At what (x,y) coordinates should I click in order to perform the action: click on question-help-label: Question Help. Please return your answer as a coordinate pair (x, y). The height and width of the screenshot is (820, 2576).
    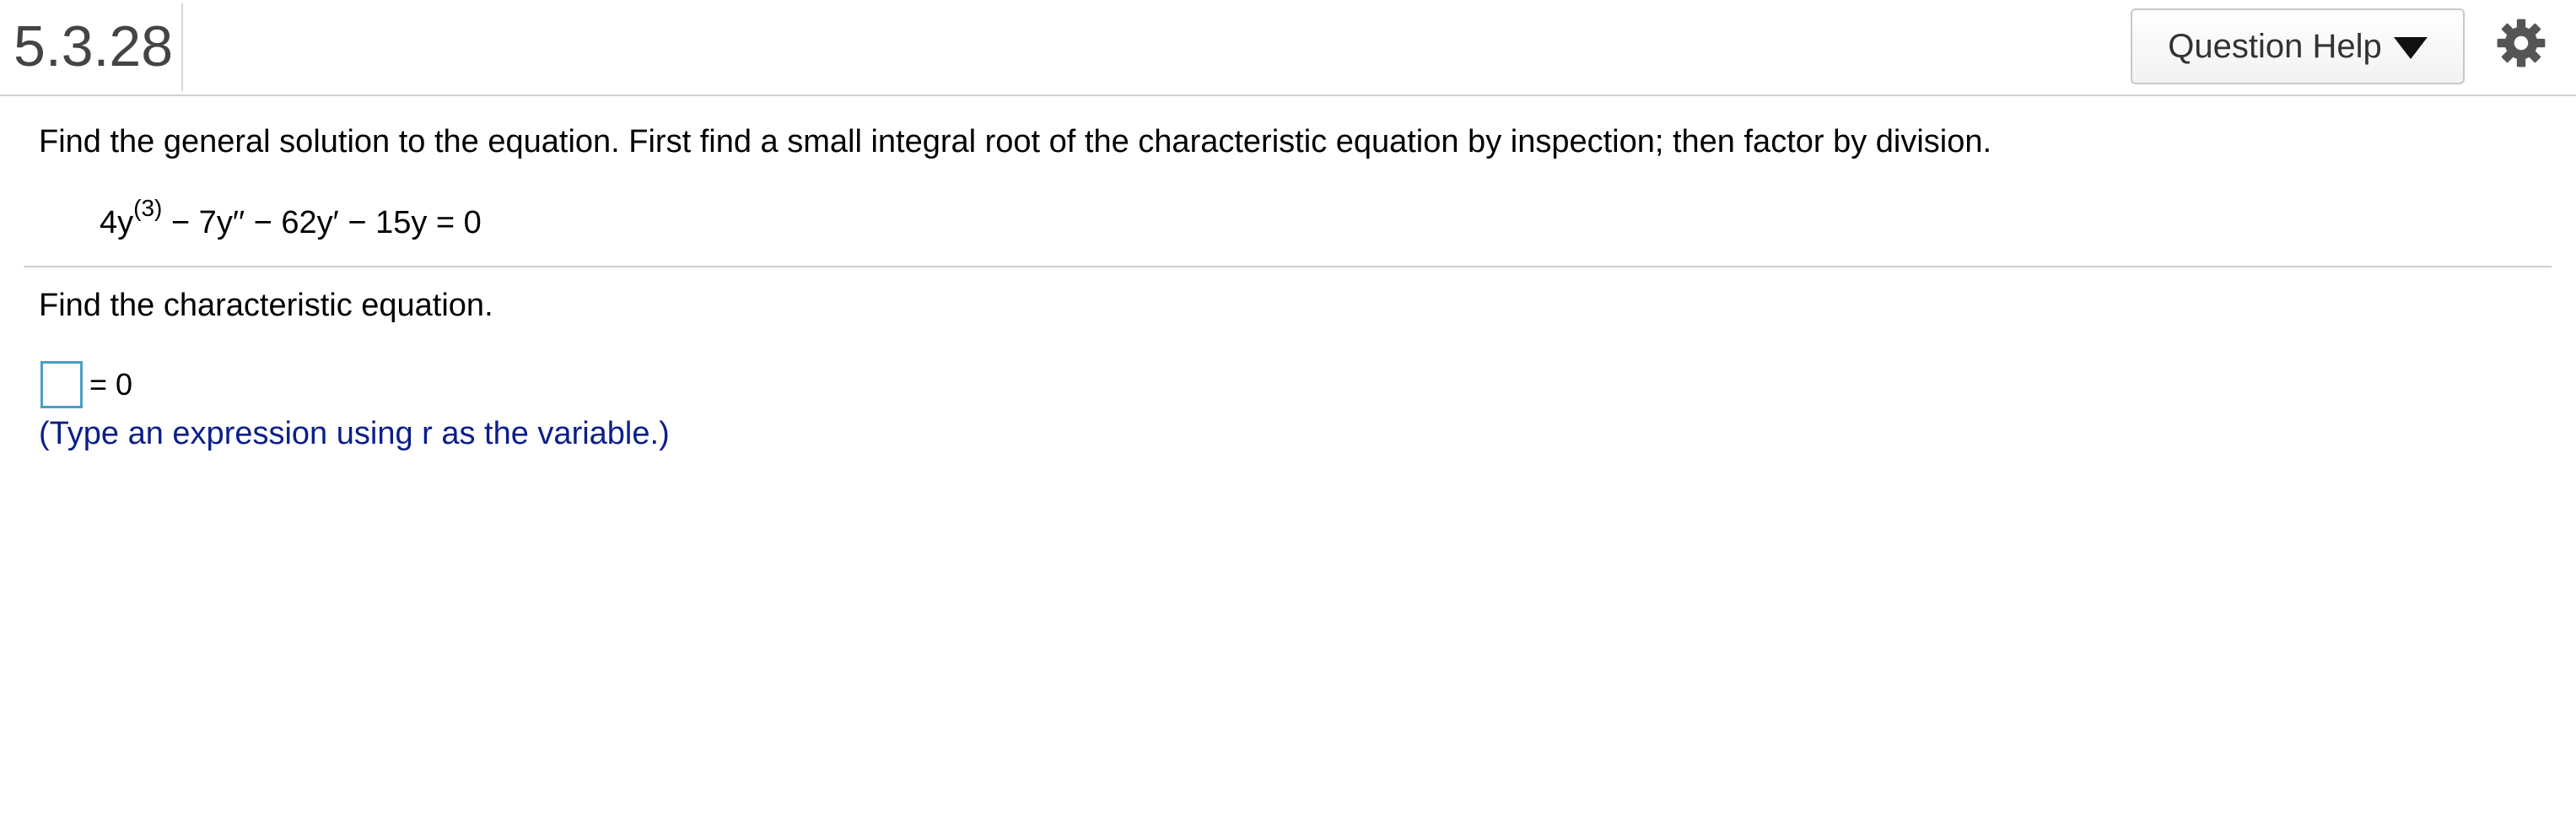
    Looking at the image, I should click on (2275, 46).